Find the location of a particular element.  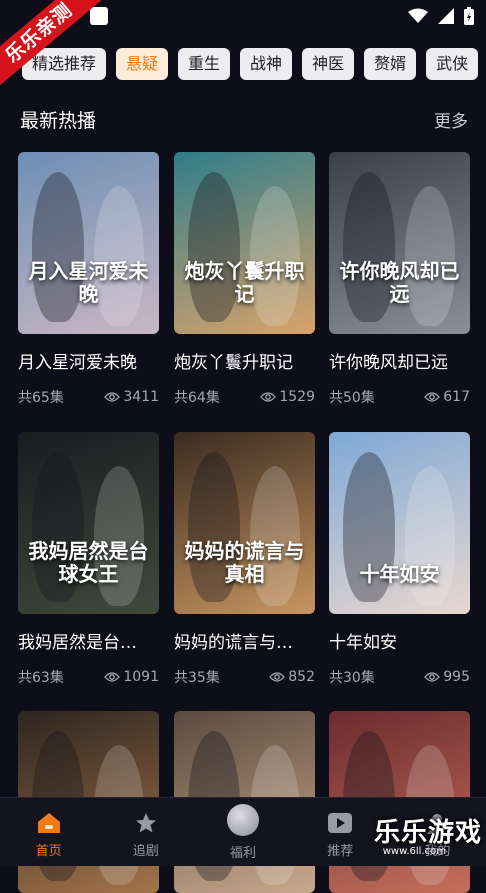

nav-item-2: 福利 is located at coordinates (242, 832).